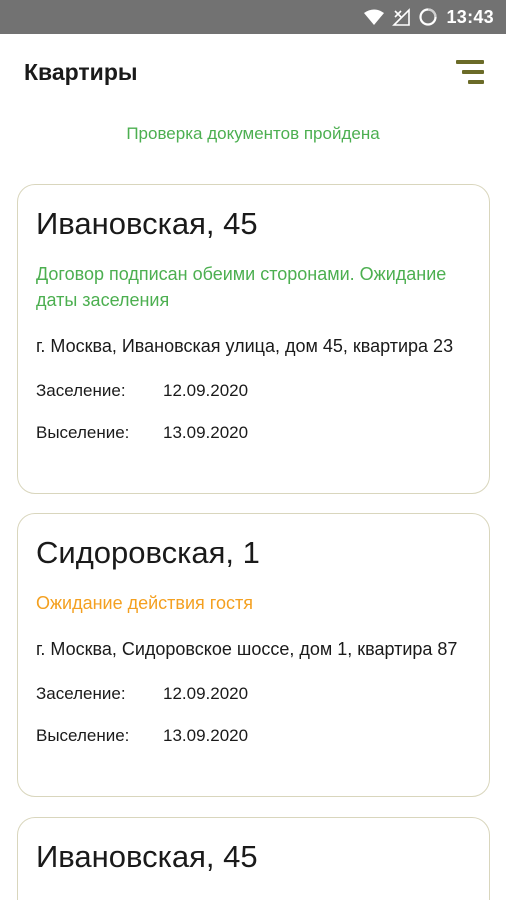  What do you see at coordinates (81, 71) in the screenshot?
I see `page-title: Квартиры` at bounding box center [81, 71].